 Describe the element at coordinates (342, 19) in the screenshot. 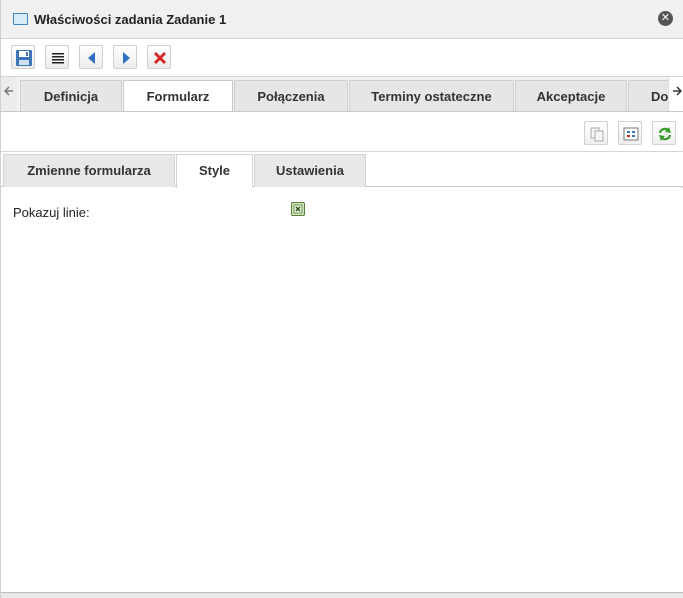

I see `title-bar: Właściwości zadania Zadanie 1 ✕` at that location.